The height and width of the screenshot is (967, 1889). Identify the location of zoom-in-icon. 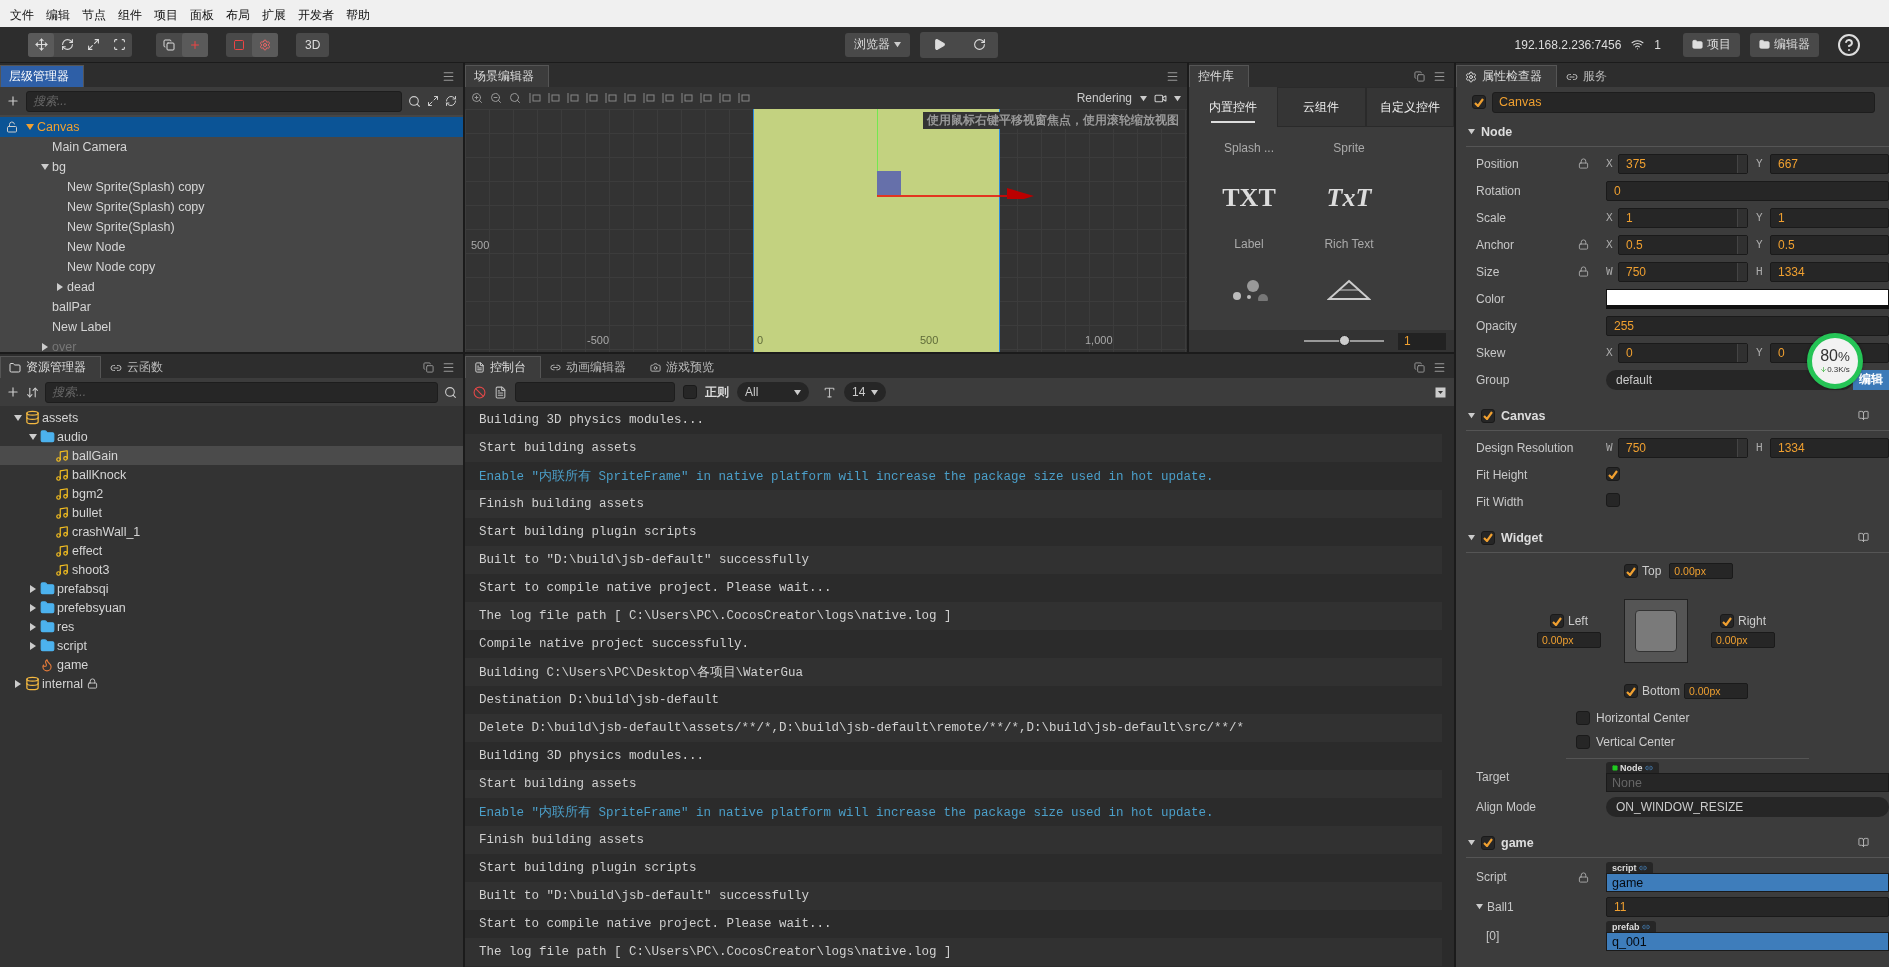
(477, 98).